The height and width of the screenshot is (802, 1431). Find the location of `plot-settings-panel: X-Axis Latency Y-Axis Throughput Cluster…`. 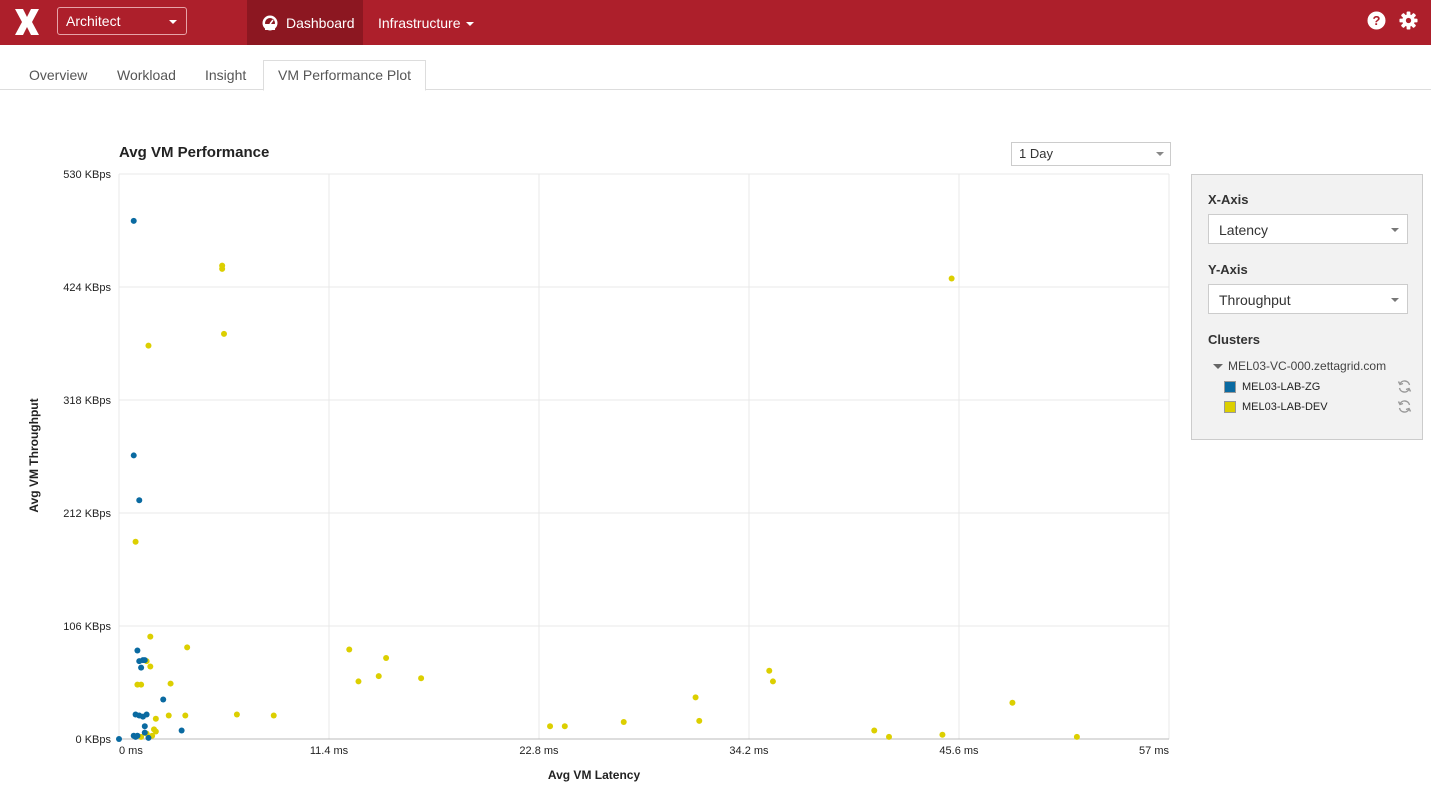

plot-settings-panel: X-Axis Latency Y-Axis Throughput Cluster… is located at coordinates (1307, 307).